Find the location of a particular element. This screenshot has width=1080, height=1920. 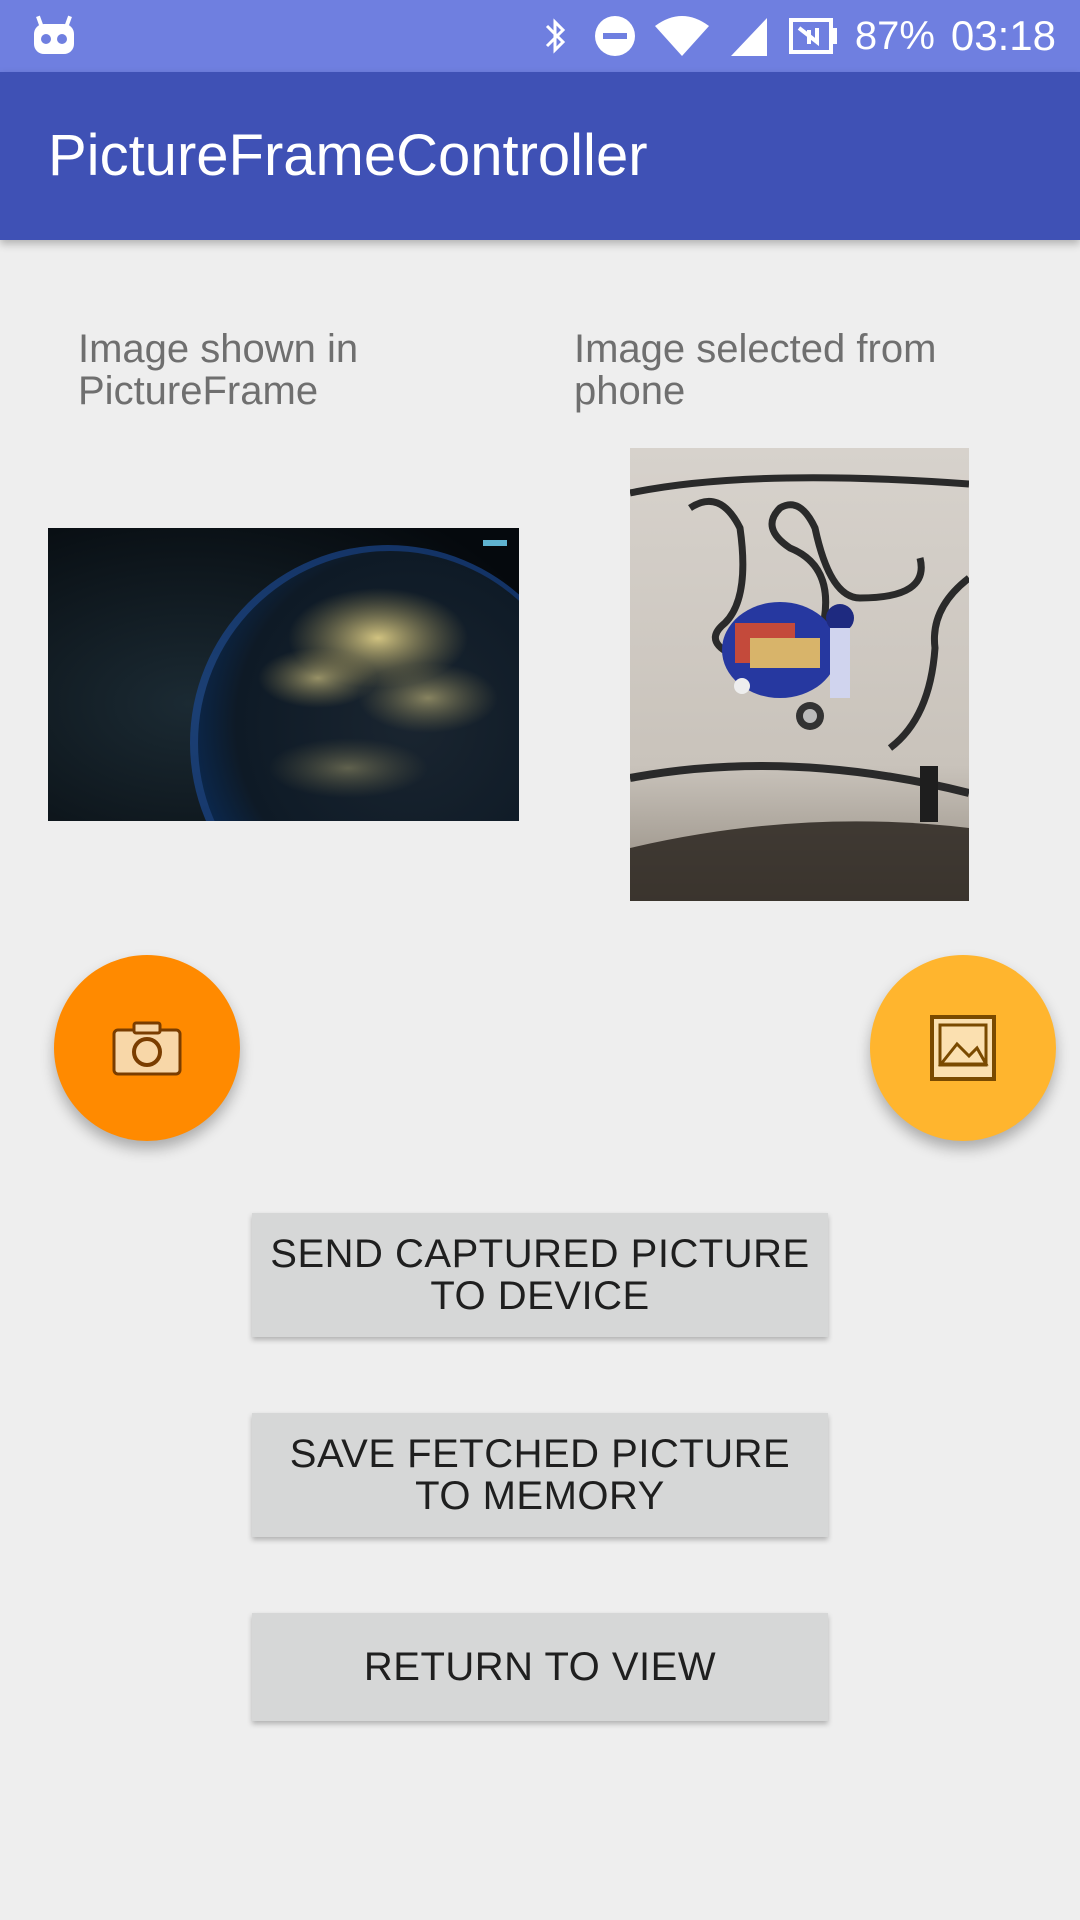

earth-night-image is located at coordinates (283, 674).